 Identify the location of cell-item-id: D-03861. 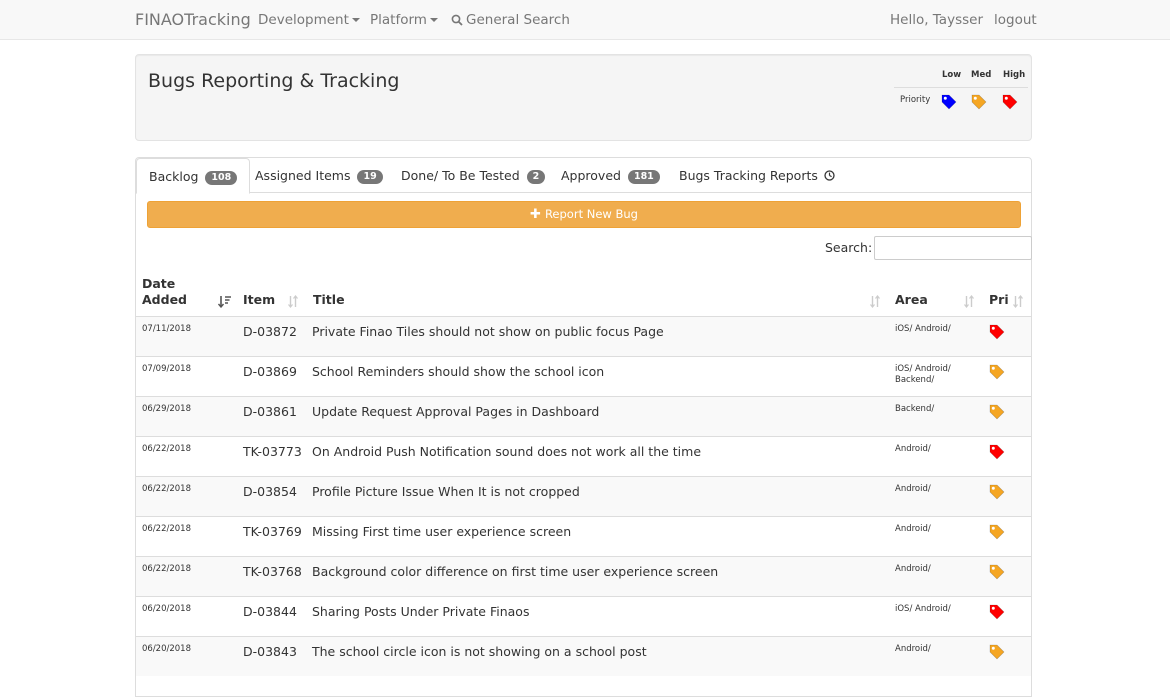
(270, 411).